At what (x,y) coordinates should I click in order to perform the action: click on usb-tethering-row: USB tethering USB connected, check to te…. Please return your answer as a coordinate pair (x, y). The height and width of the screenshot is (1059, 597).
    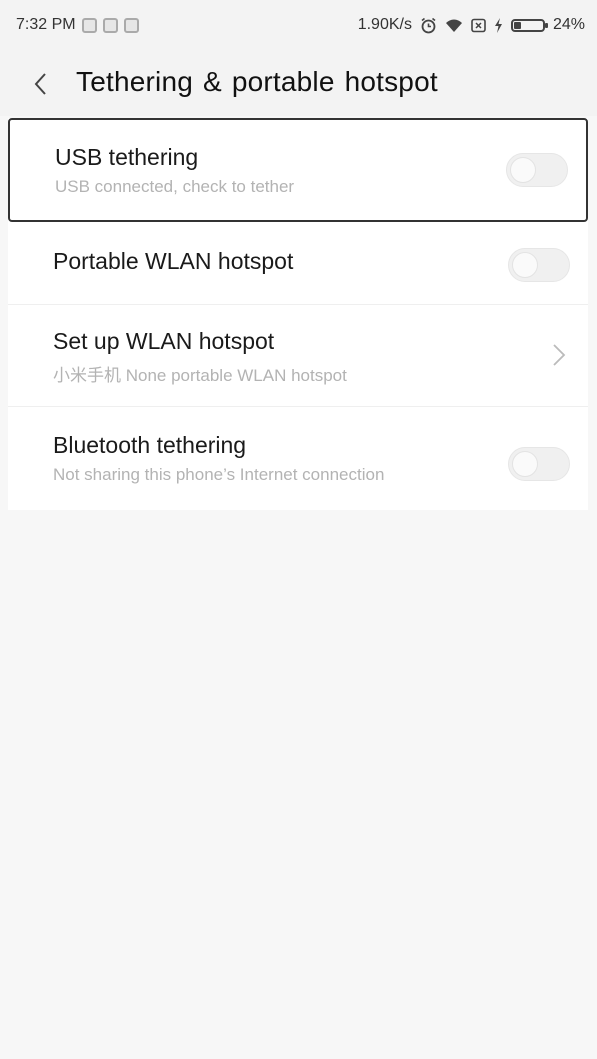
    Looking at the image, I should click on (298, 170).